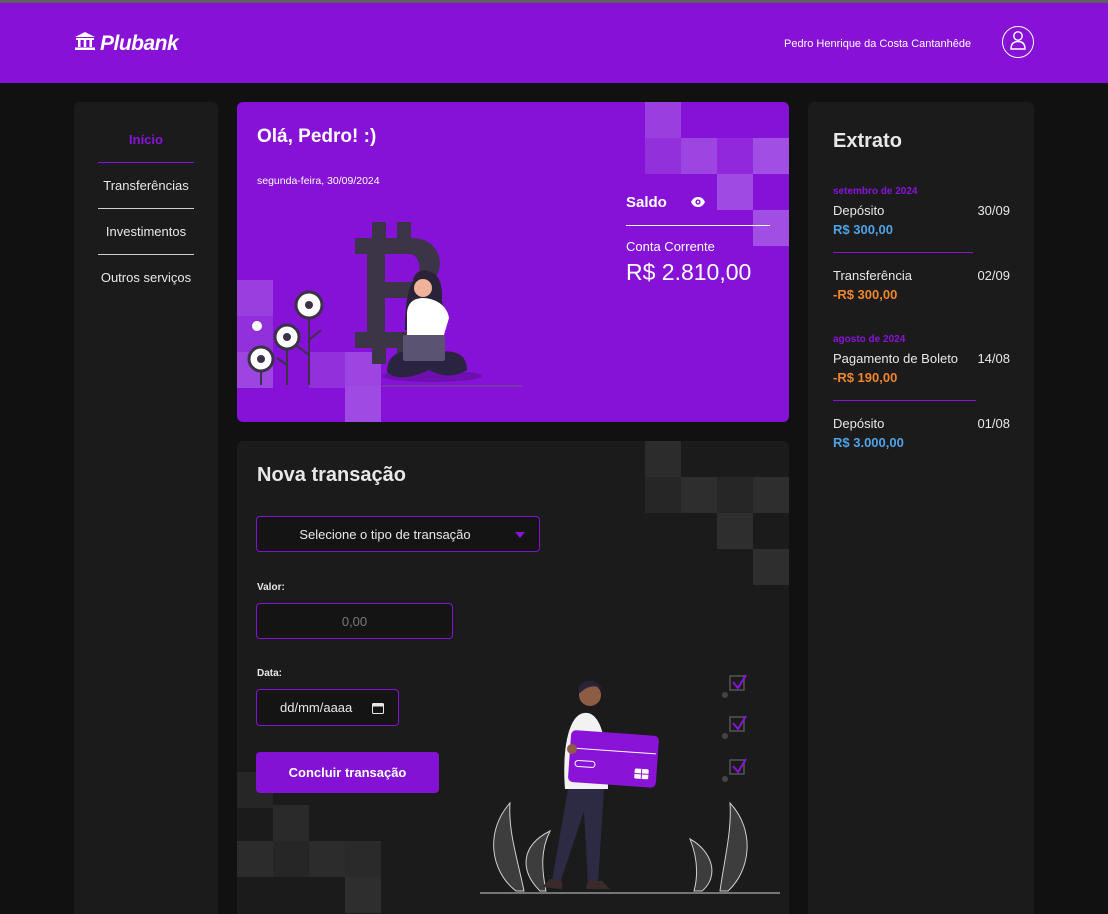 This screenshot has height=914, width=1108. I want to click on user-name: Pedro Henrique da Costa Cantanhêde, so click(878, 44).